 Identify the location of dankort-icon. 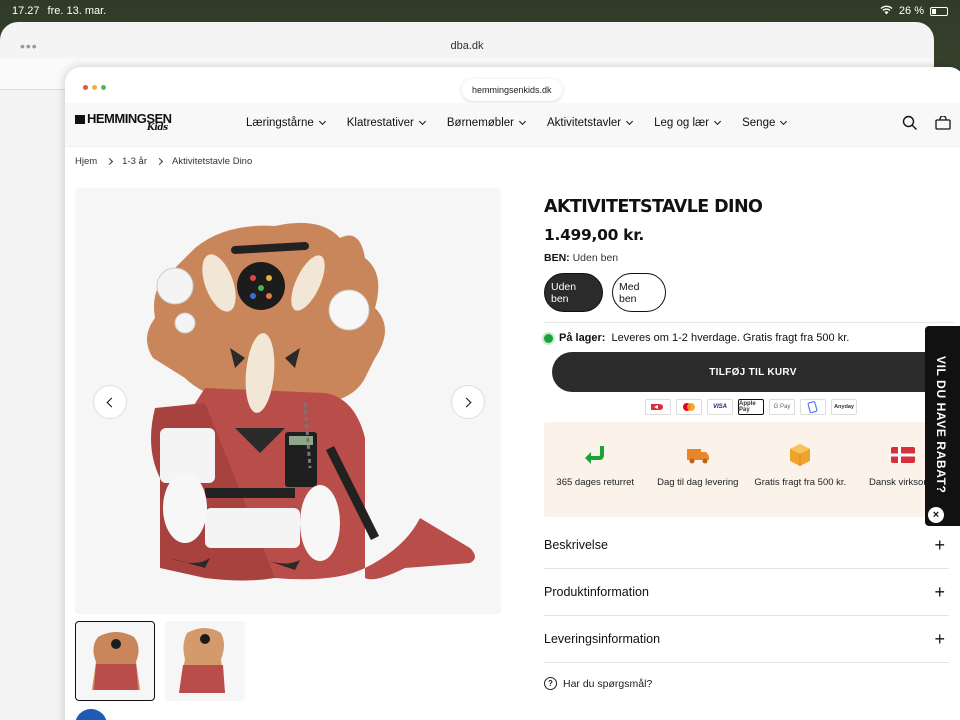
(658, 407).